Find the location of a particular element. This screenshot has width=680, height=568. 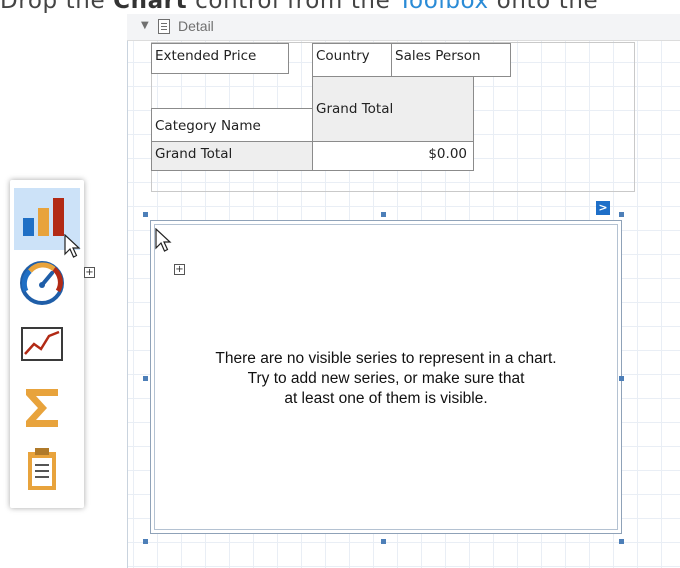

resize-handle-bottom-left is located at coordinates (145, 541).